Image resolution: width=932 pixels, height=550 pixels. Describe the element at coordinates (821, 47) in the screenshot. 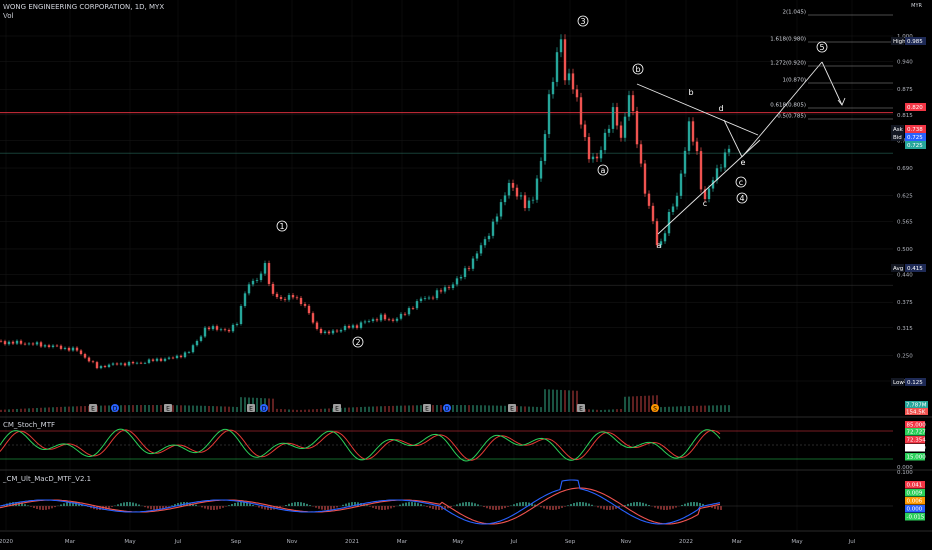

I see `wave-label: 5` at that location.